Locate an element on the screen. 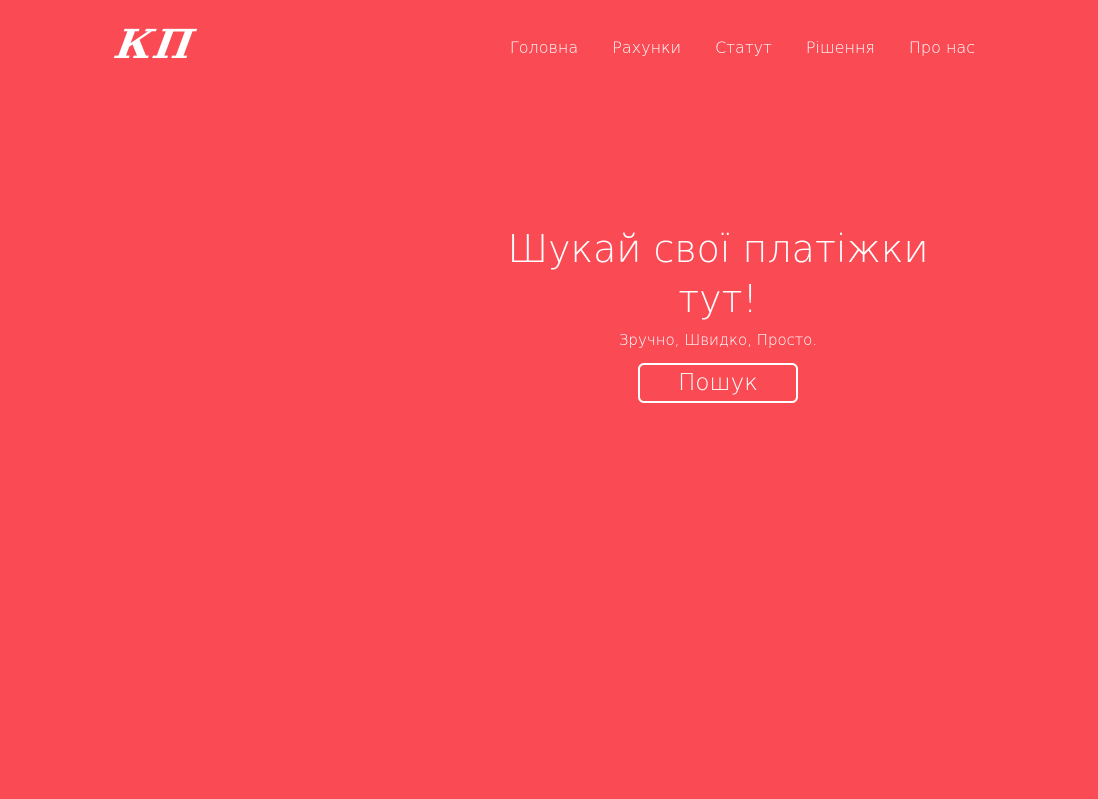 The image size is (1098, 799). nav-item-home: Головна is located at coordinates (544, 48).